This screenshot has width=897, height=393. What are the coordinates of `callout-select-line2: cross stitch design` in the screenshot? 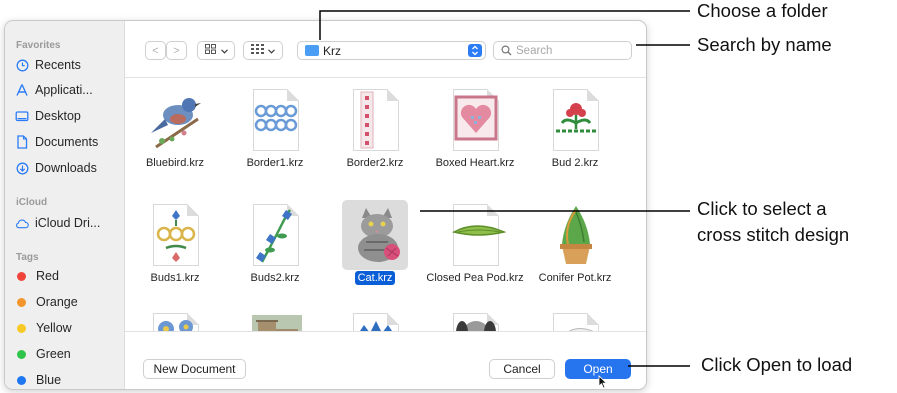 It's located at (773, 234).